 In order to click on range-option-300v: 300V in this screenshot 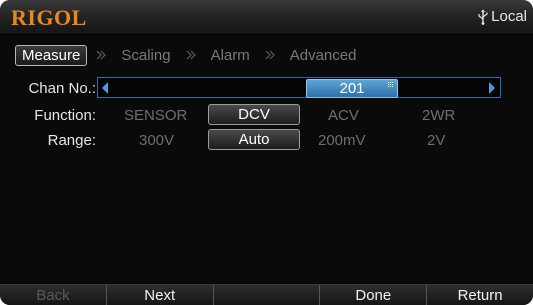, I will do `click(156, 140)`.